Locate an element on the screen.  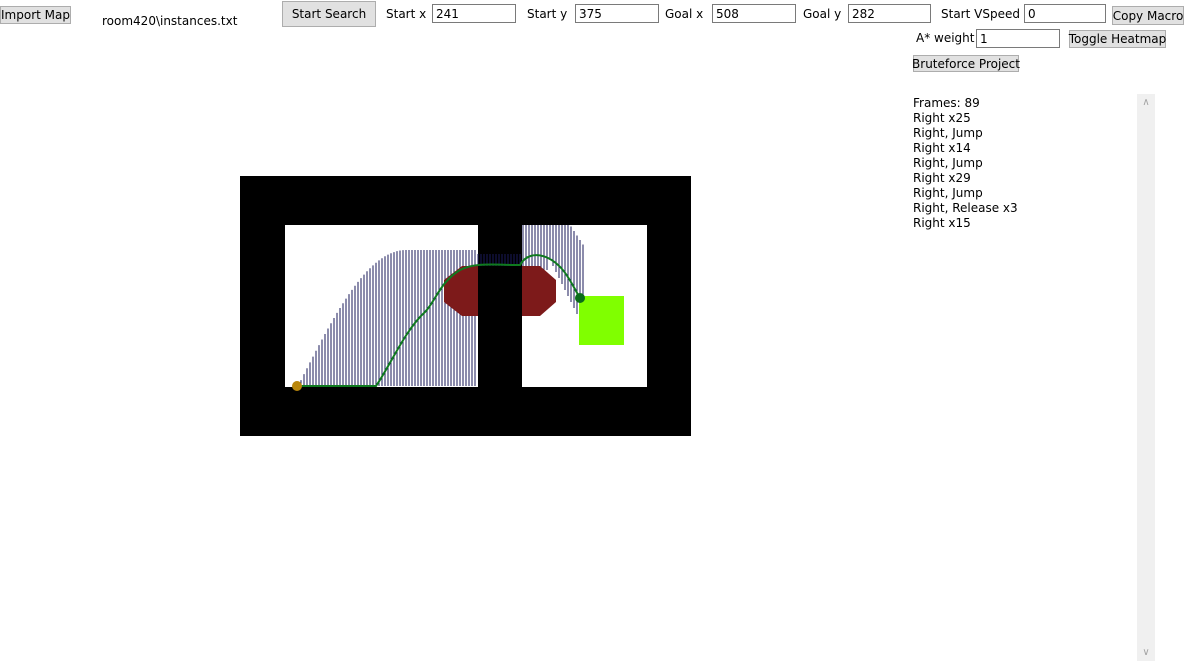
ceiling-block is located at coordinates (500, 239).